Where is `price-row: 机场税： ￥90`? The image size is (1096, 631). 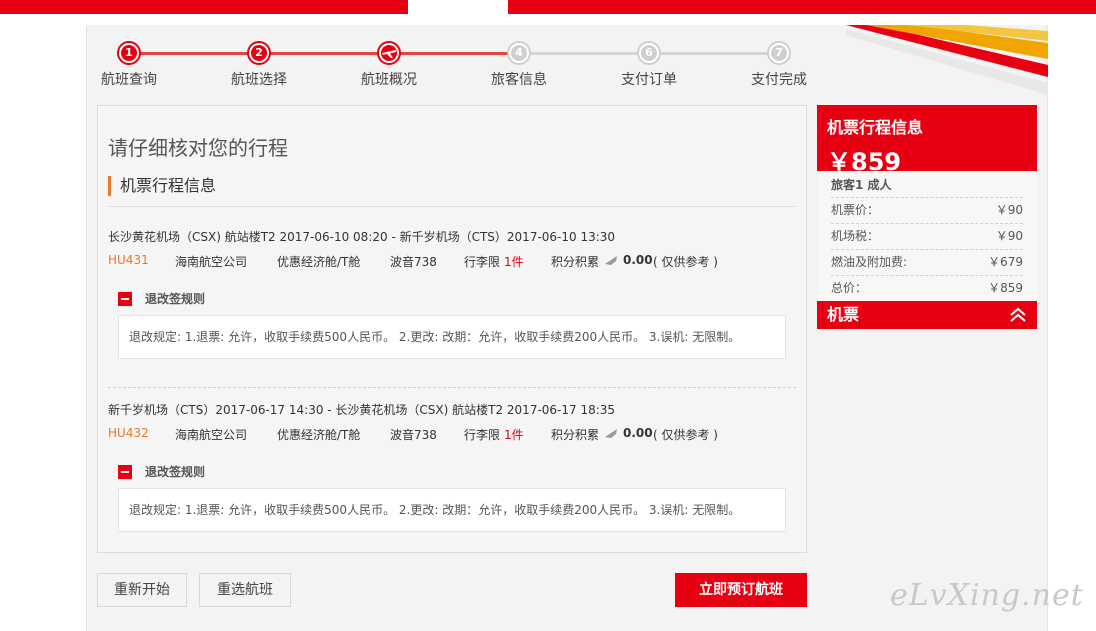 price-row: 机场税： ￥90 is located at coordinates (927, 236).